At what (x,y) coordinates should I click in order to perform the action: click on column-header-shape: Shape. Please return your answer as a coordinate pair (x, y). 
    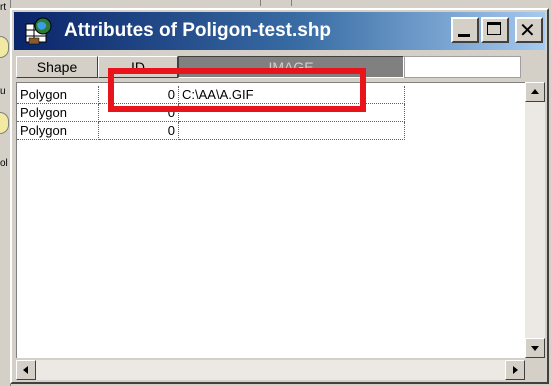
    Looking at the image, I should click on (57, 67).